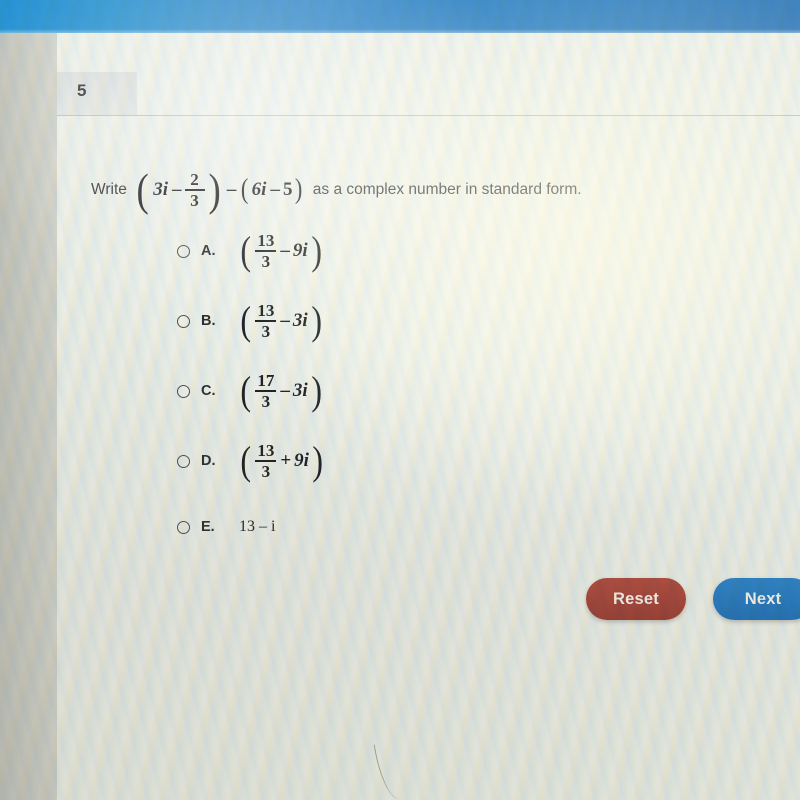 The width and height of the screenshot is (800, 800). What do you see at coordinates (257, 526) in the screenshot?
I see `option-e-value: 13 – i` at bounding box center [257, 526].